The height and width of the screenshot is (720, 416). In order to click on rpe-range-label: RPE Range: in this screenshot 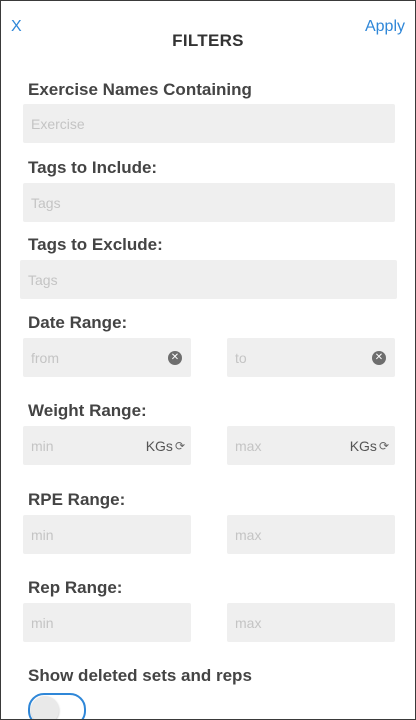, I will do `click(77, 499)`.